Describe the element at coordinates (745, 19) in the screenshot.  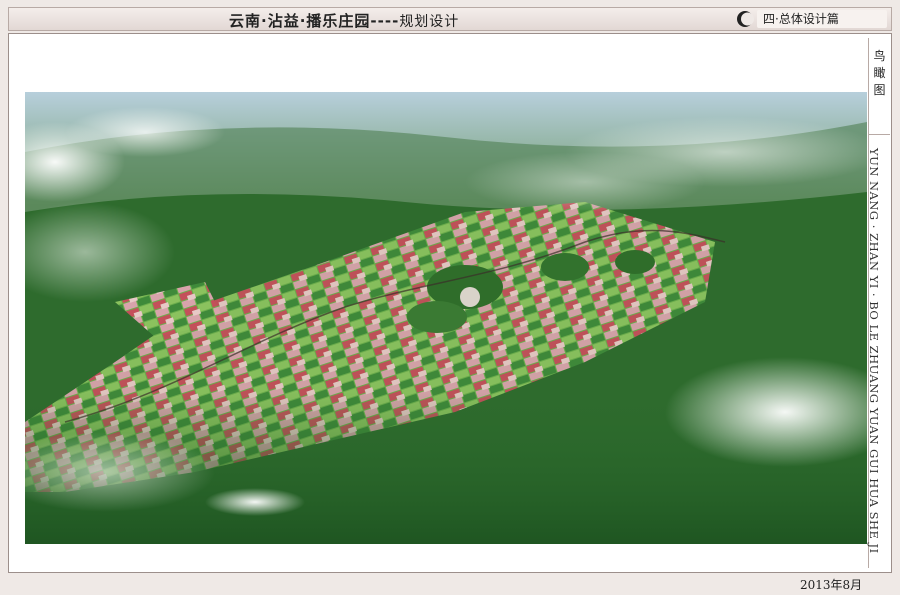
I see `crescent-logo-icon` at that location.